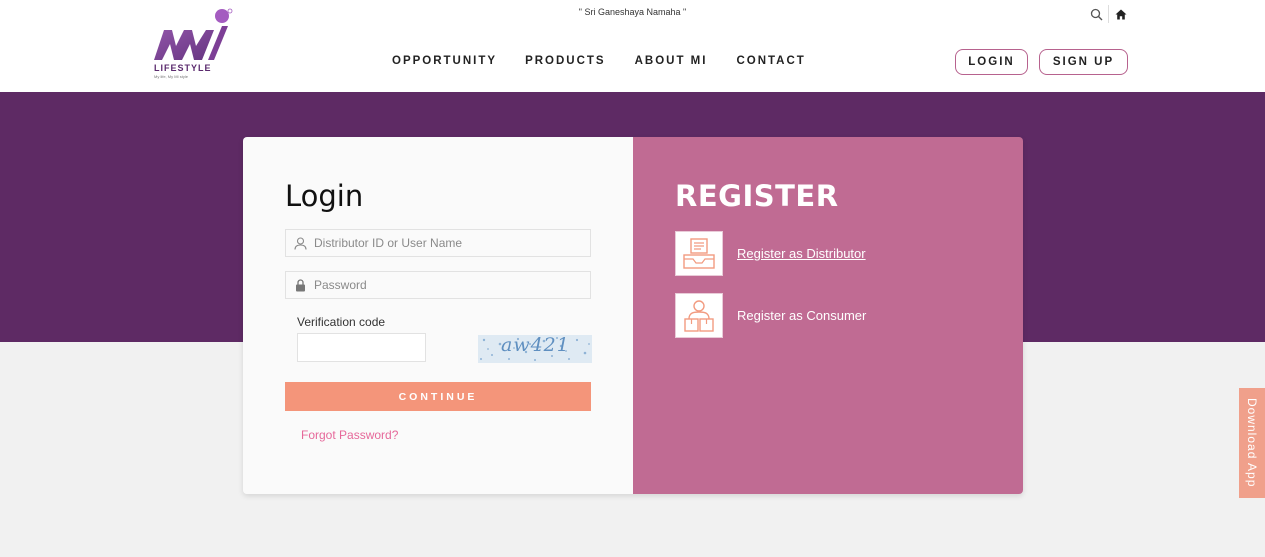 This screenshot has width=1265, height=557. Describe the element at coordinates (565, 61) in the screenshot. I see `nav-products: PRODUCTS` at that location.